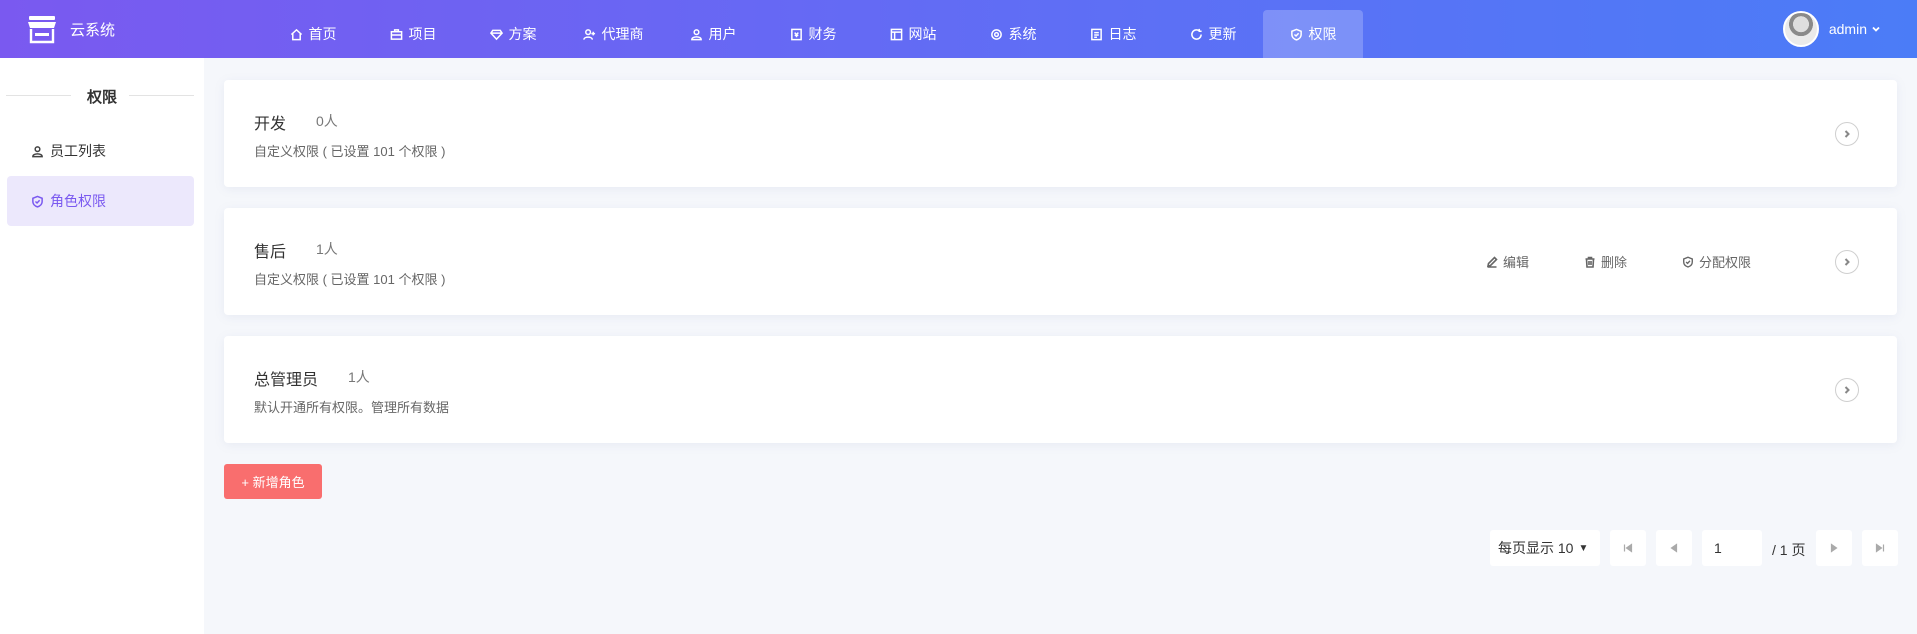 Image resolution: width=1917 pixels, height=634 pixels. What do you see at coordinates (622, 34) in the screenshot?
I see `nav-agent-label: 代理商` at bounding box center [622, 34].